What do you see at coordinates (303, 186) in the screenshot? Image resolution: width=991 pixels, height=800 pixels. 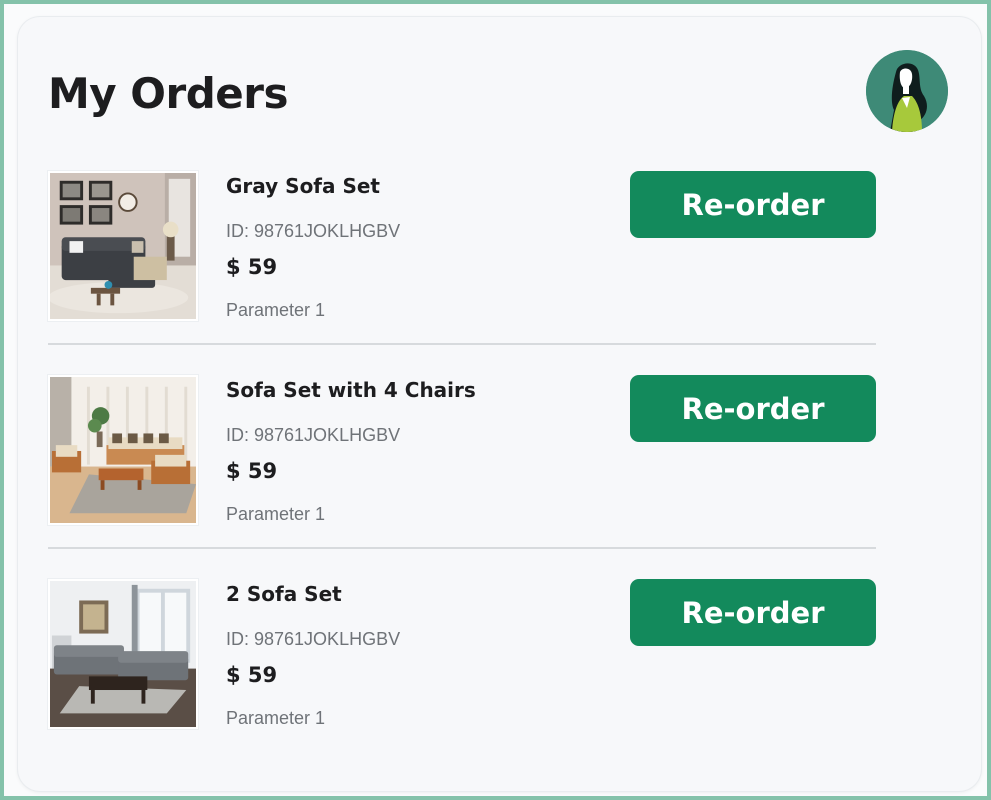 I see `product-name: Gray Sofa Set` at bounding box center [303, 186].